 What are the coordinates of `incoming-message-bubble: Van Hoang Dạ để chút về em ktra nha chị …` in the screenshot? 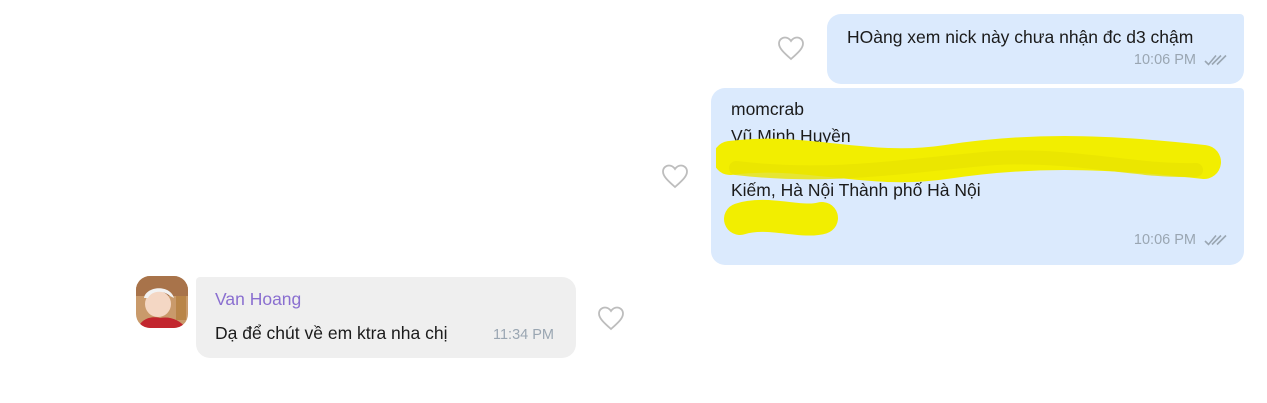 It's located at (386, 317).